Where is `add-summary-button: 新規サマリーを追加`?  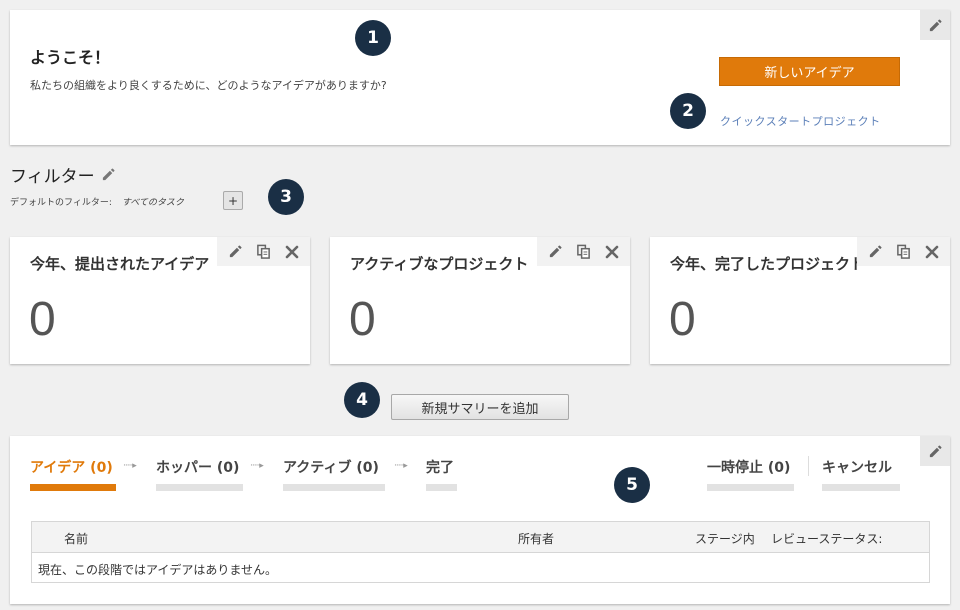
add-summary-button: 新規サマリーを追加 is located at coordinates (480, 407).